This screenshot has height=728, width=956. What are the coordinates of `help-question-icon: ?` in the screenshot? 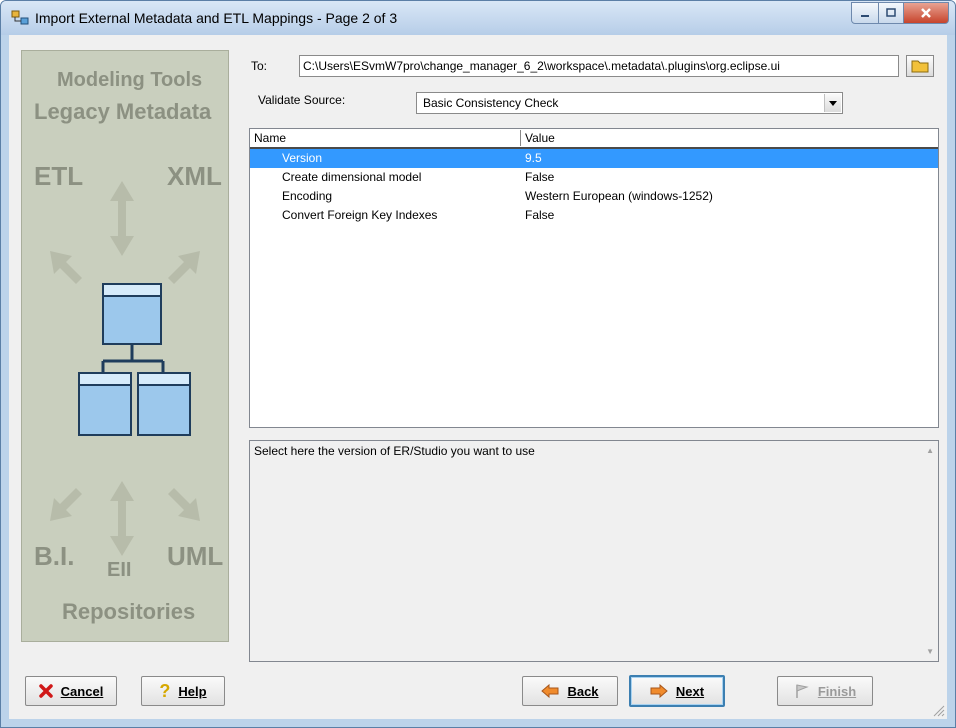 It's located at (165, 690).